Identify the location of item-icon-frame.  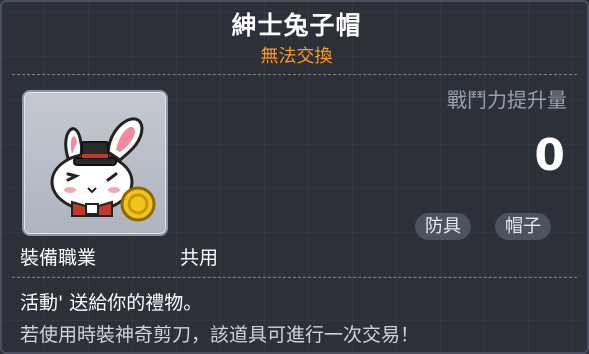
(95, 163).